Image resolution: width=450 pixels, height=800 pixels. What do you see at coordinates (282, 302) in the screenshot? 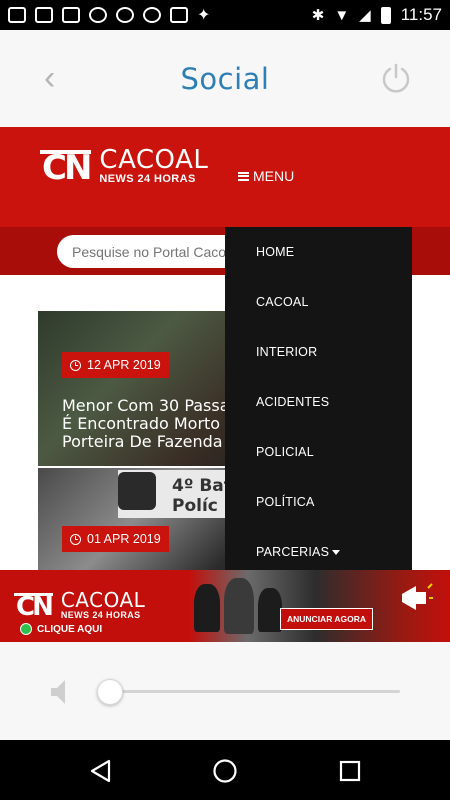
I see `menu-item-label: CACOAL` at bounding box center [282, 302].